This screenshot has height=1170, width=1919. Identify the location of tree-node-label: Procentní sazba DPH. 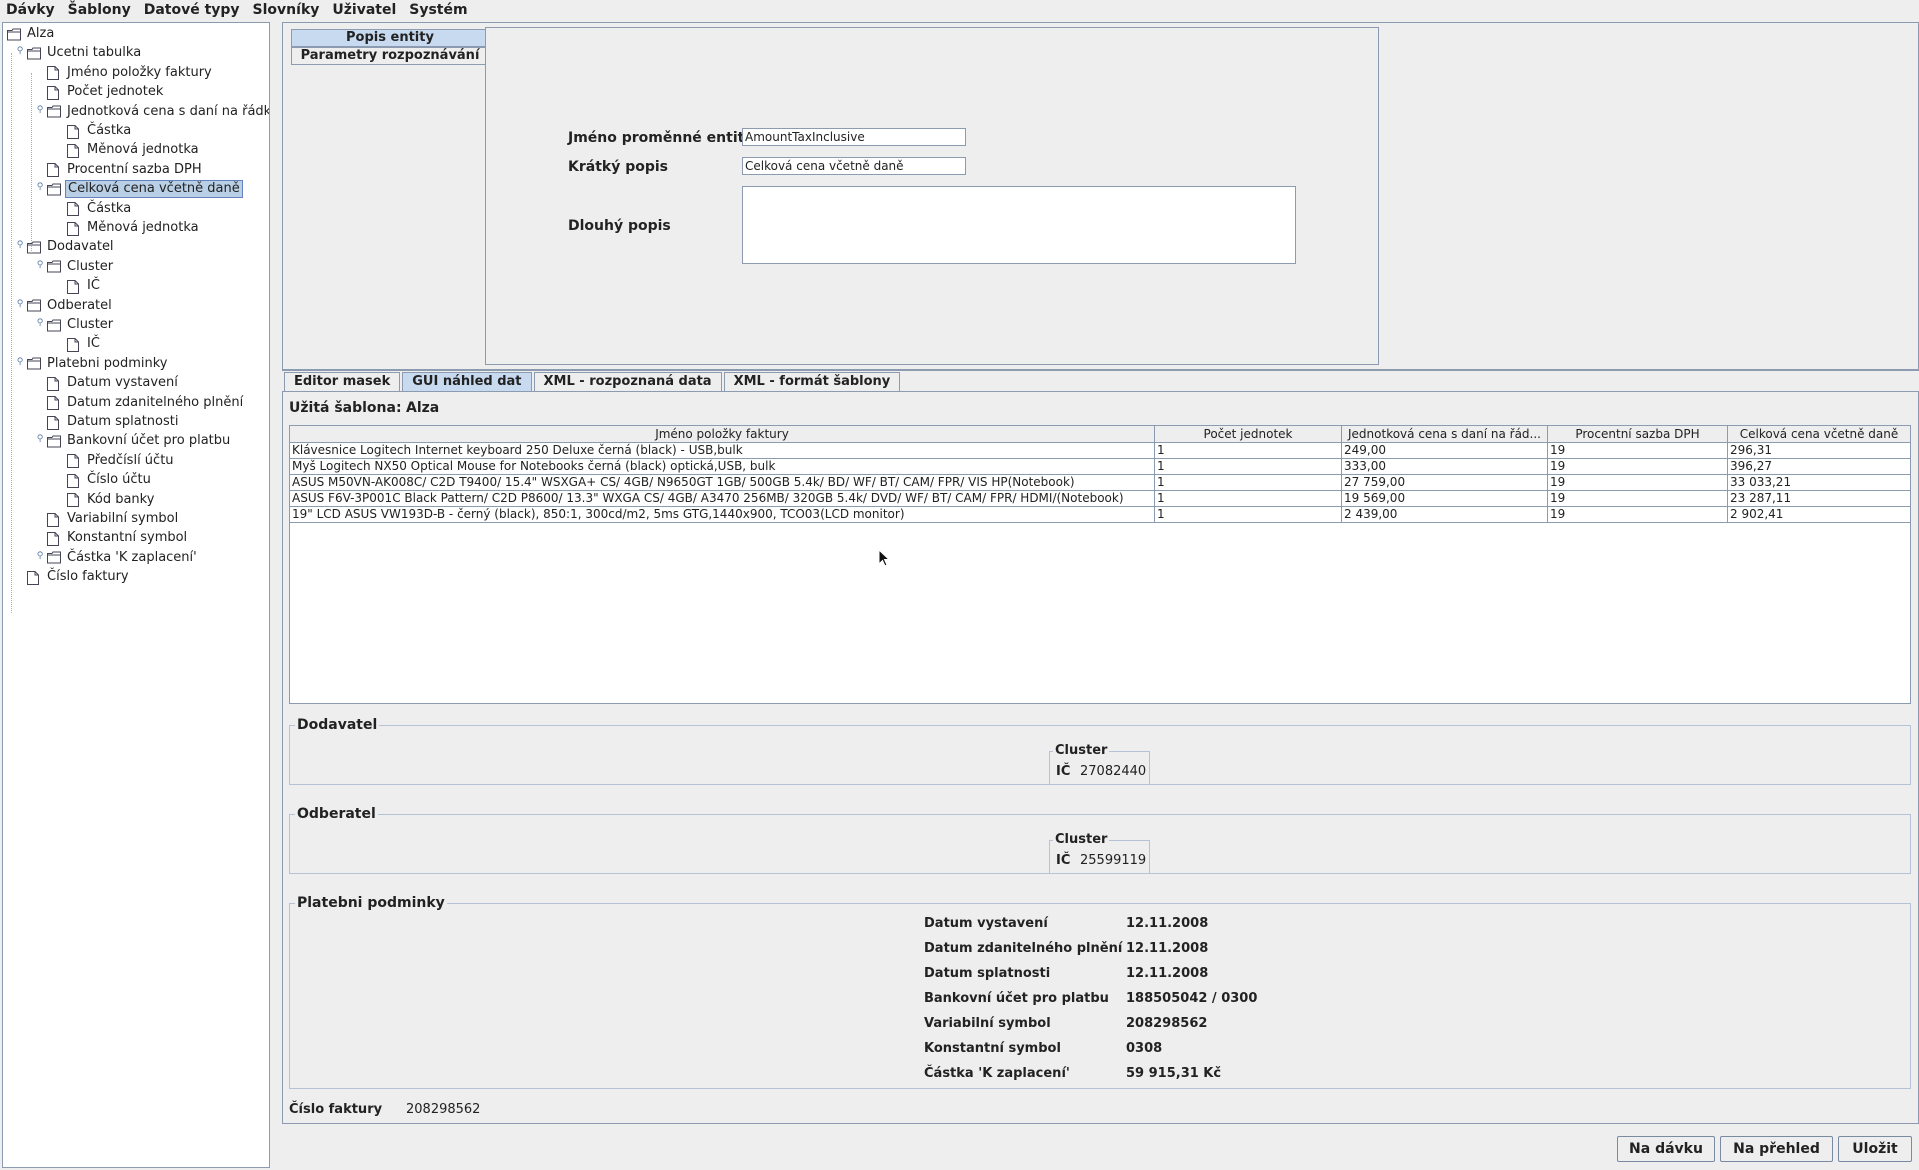
(134, 169).